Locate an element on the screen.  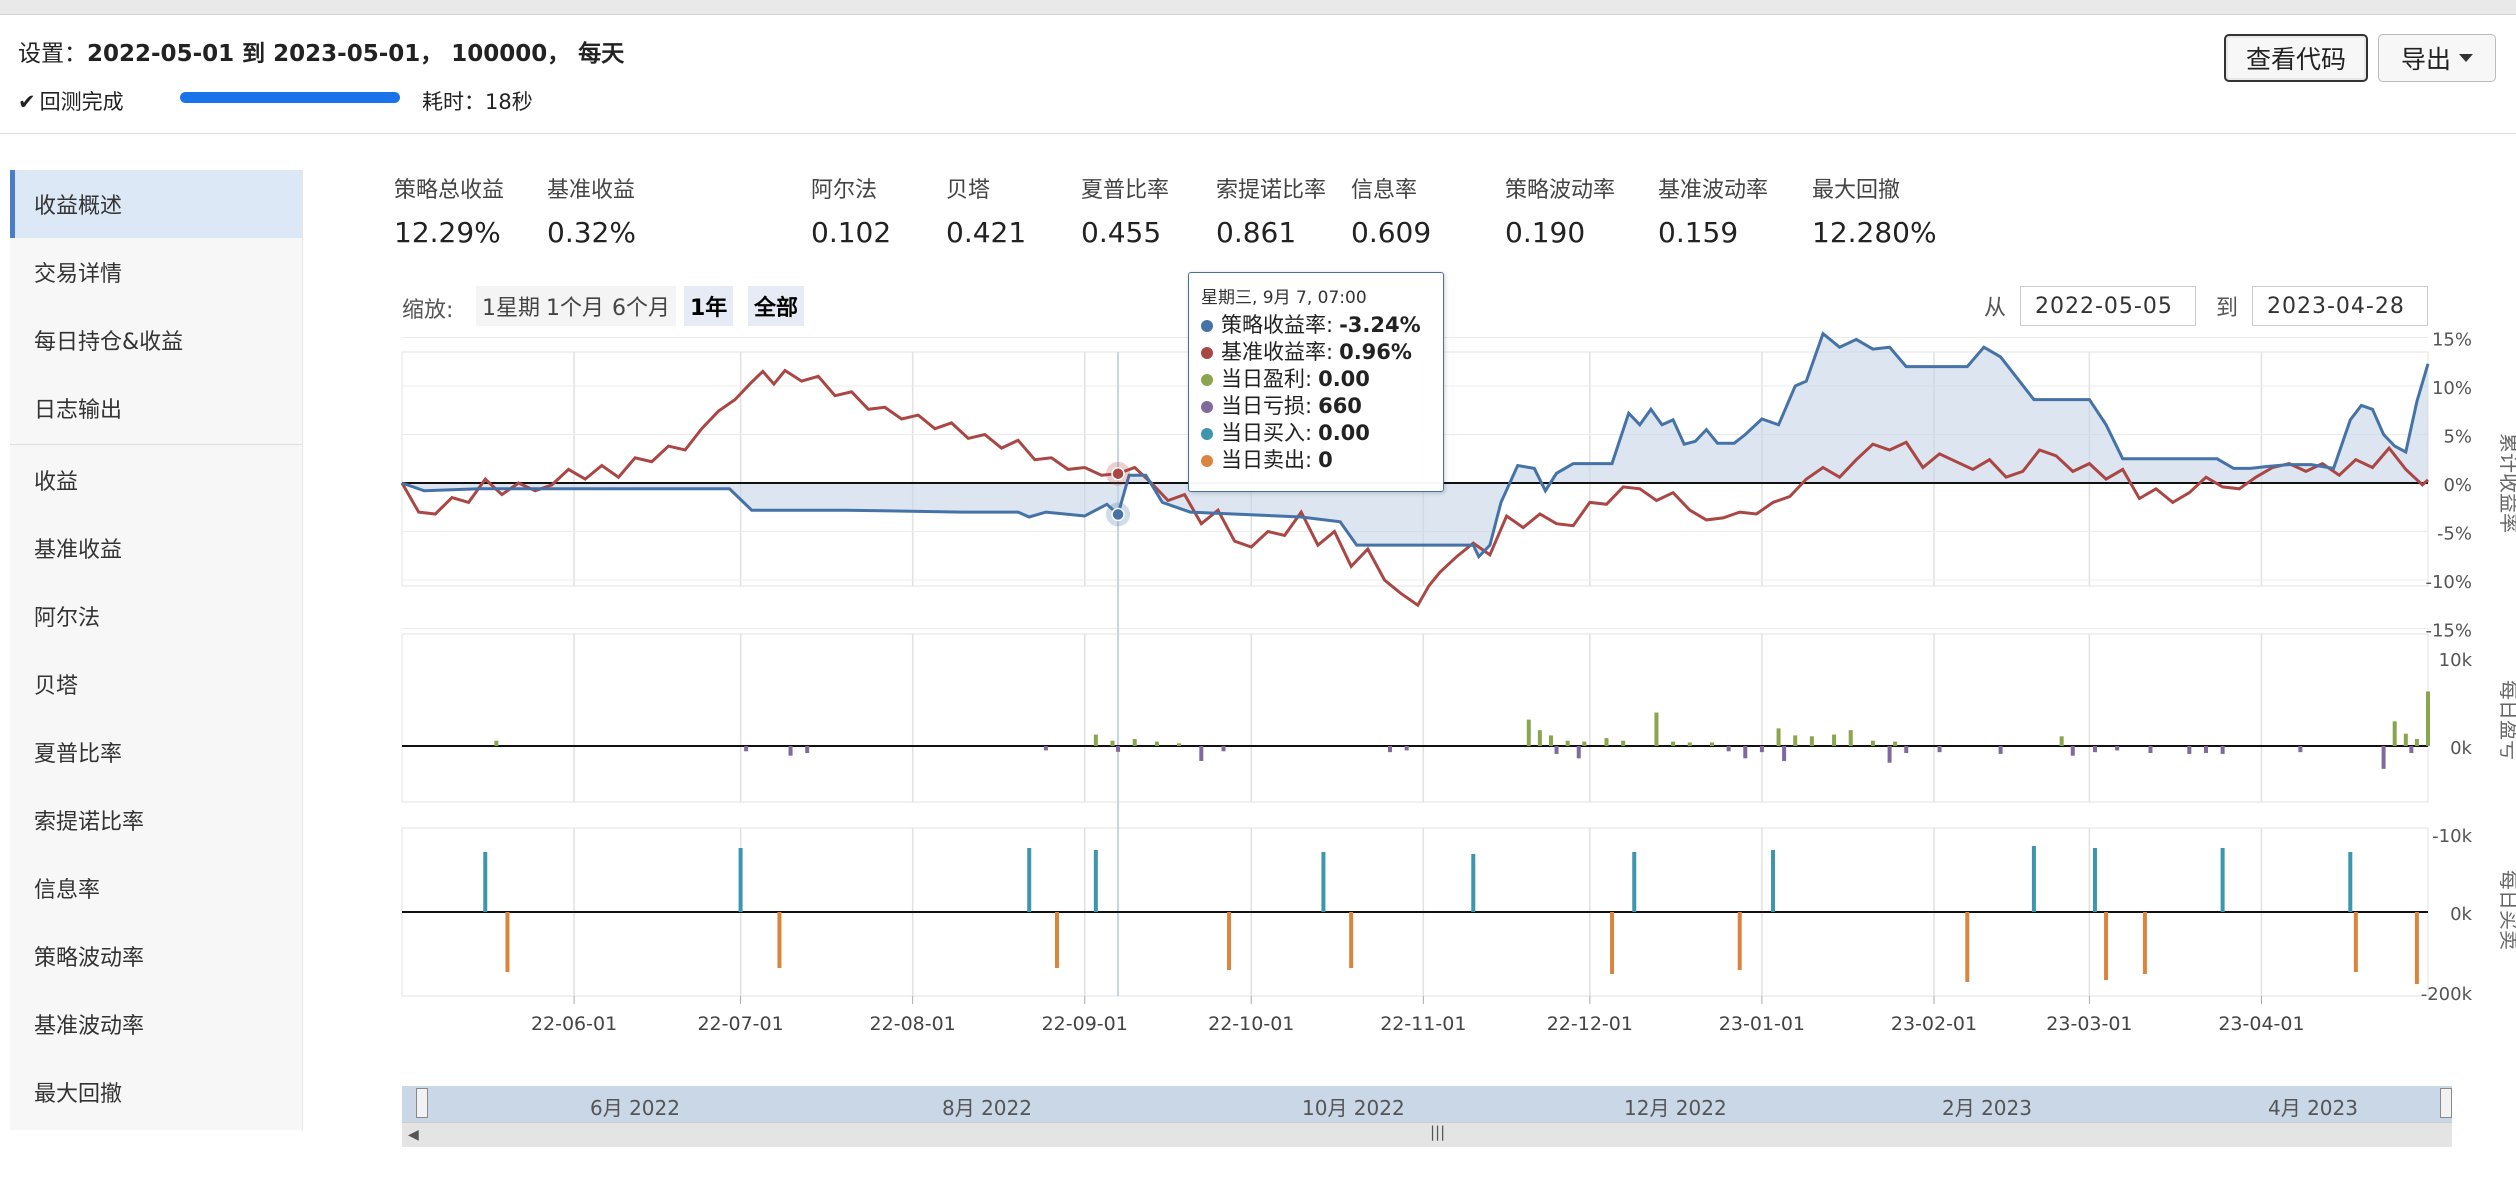
scroll-grip-icon: ||| is located at coordinates (1437, 1132).